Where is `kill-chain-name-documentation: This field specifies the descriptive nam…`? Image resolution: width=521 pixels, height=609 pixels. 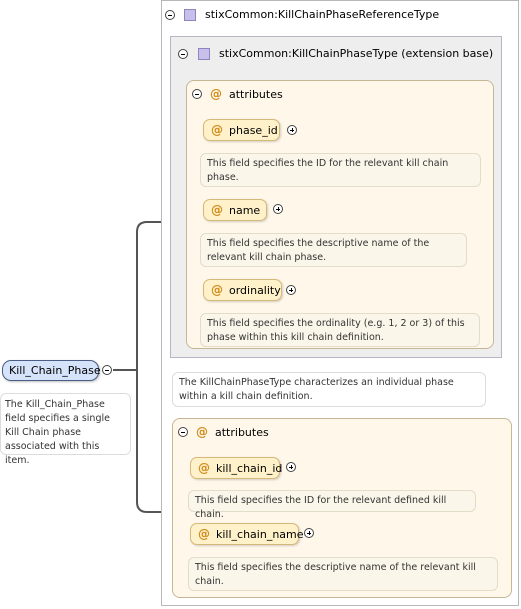 kill-chain-name-documentation: This field specifies the descriptive nam… is located at coordinates (343, 574).